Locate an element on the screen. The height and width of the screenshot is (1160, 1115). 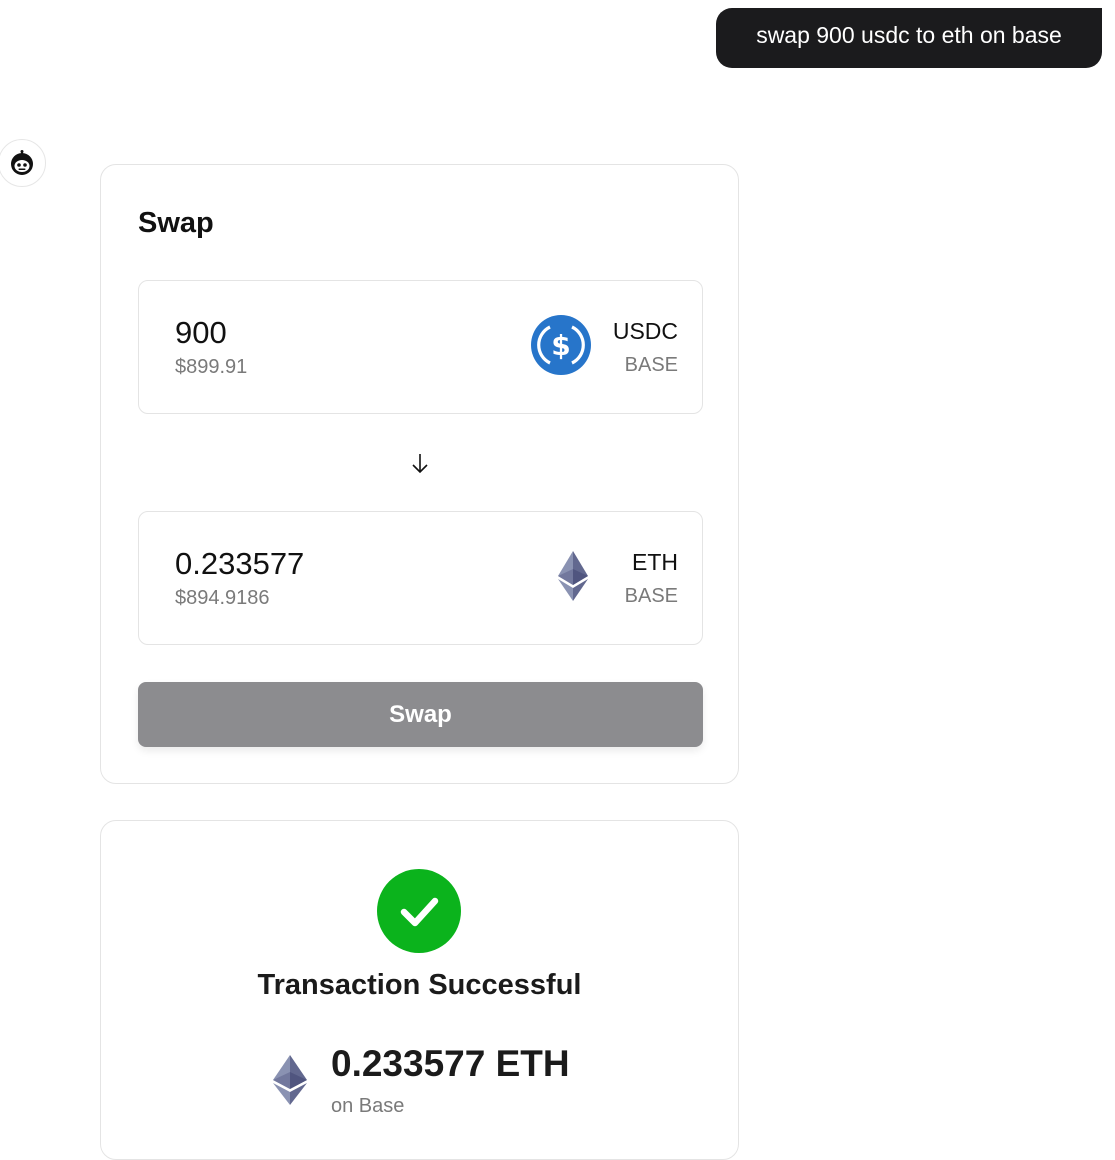
from-token-symbol: USDC is located at coordinates (645, 331).